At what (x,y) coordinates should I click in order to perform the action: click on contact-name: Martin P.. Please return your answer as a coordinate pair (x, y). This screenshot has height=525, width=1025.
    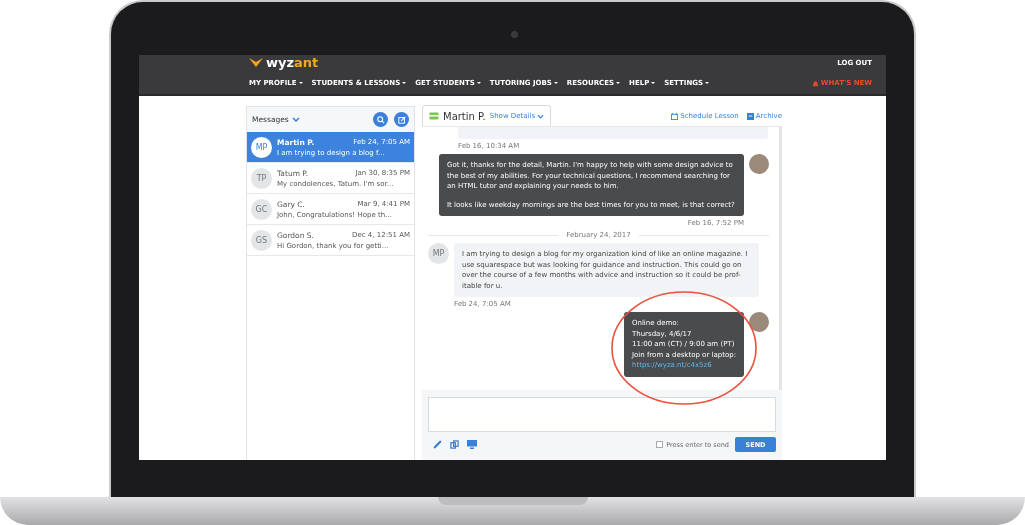
    Looking at the image, I should click on (464, 116).